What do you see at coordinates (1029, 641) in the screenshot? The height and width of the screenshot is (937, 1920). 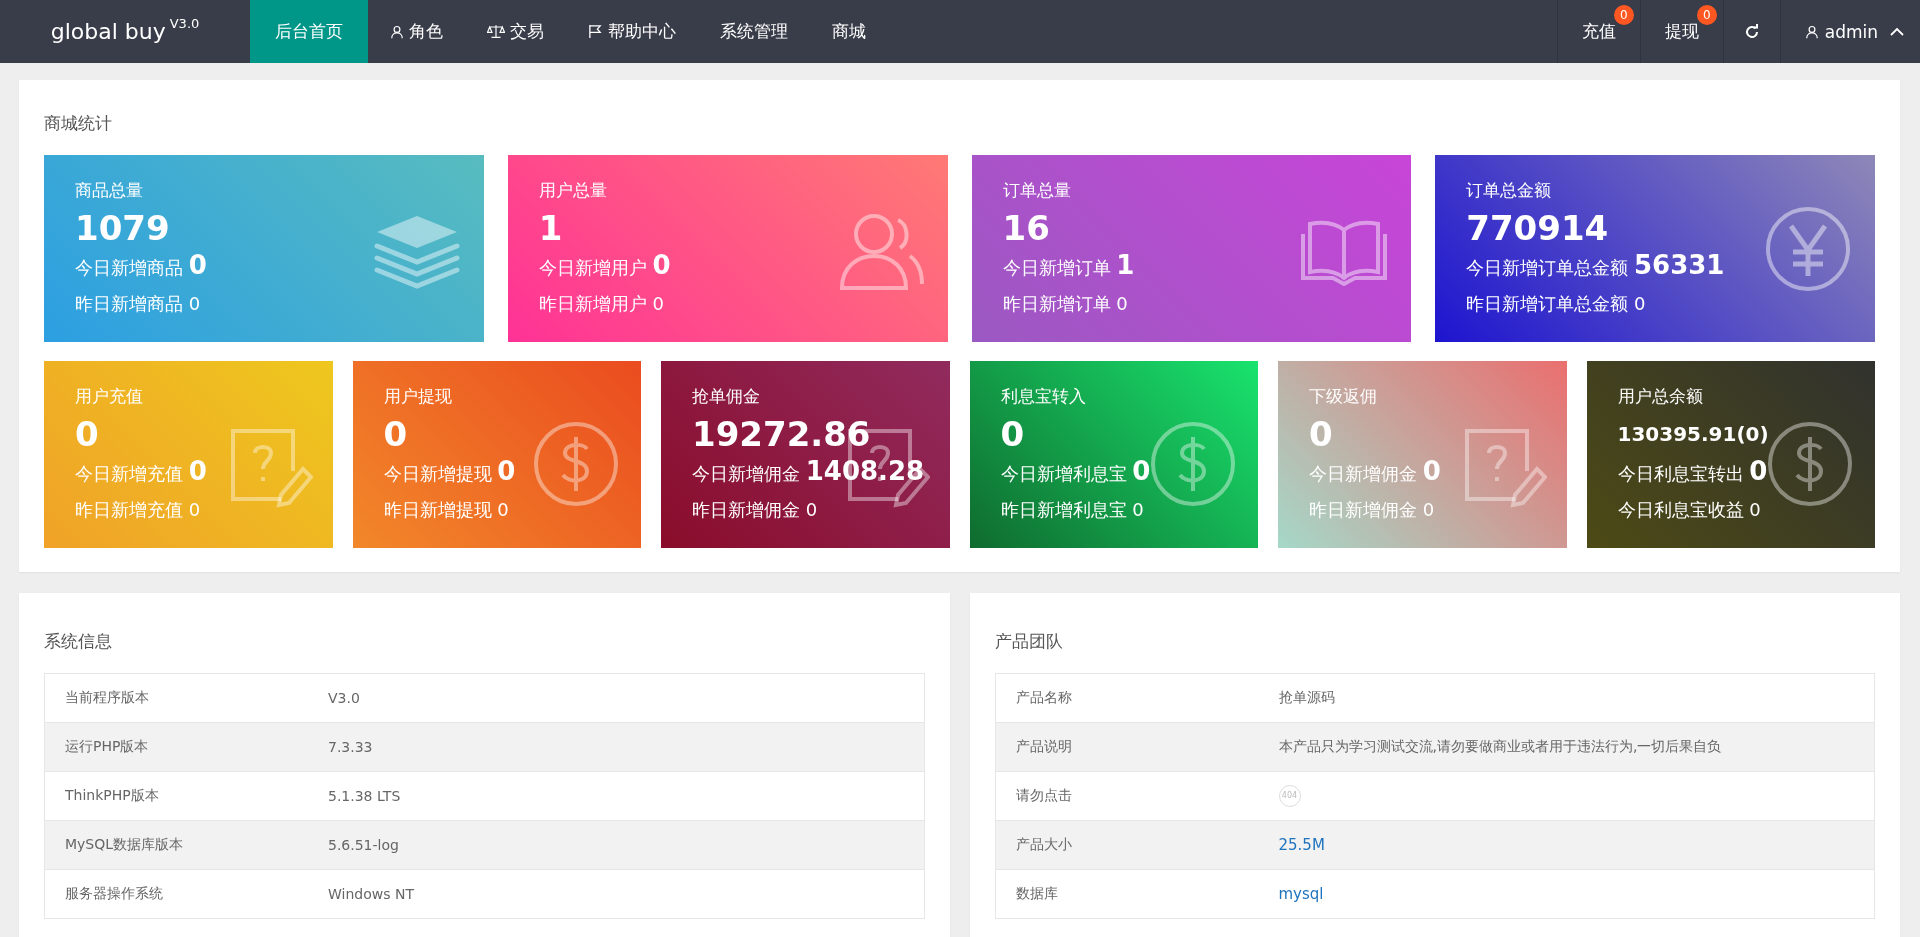 I see `panel-title: 产品团队` at bounding box center [1029, 641].